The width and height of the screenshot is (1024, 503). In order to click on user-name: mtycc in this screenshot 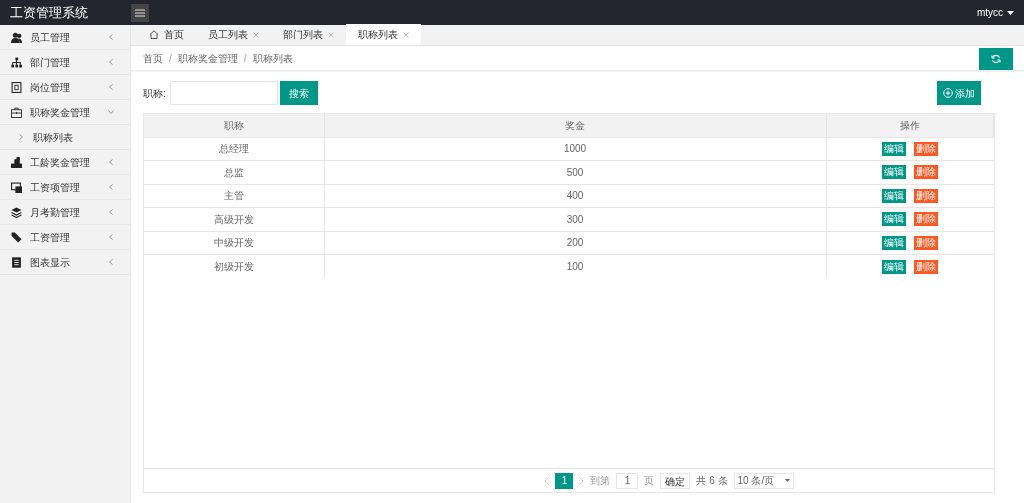, I will do `click(989, 12)`.